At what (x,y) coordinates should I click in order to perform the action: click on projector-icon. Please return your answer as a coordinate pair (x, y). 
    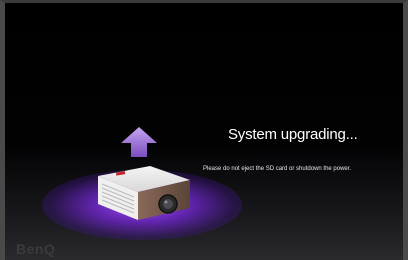
    Looking at the image, I should click on (144, 193).